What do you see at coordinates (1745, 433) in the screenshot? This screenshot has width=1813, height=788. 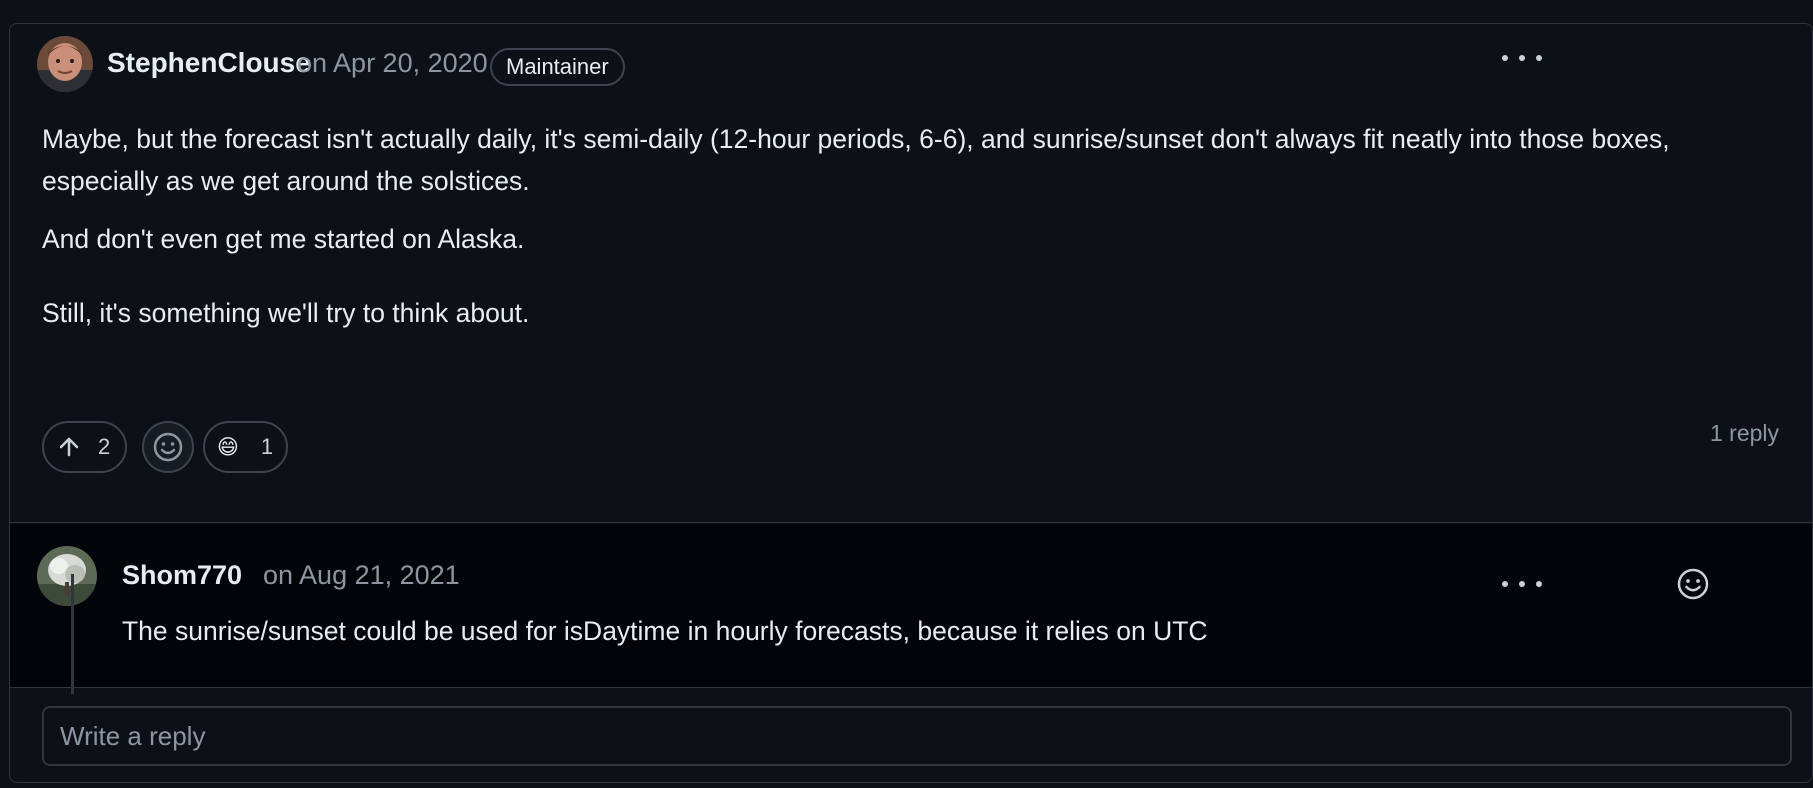 I see `replies-count: 1 reply` at bounding box center [1745, 433].